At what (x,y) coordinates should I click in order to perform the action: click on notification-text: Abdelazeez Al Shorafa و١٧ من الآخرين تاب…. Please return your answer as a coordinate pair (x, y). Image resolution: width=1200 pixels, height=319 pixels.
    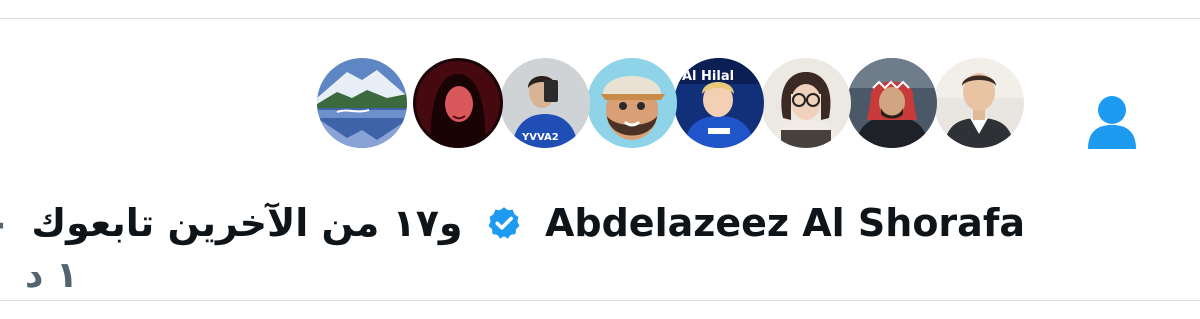
    Looking at the image, I should click on (512, 223).